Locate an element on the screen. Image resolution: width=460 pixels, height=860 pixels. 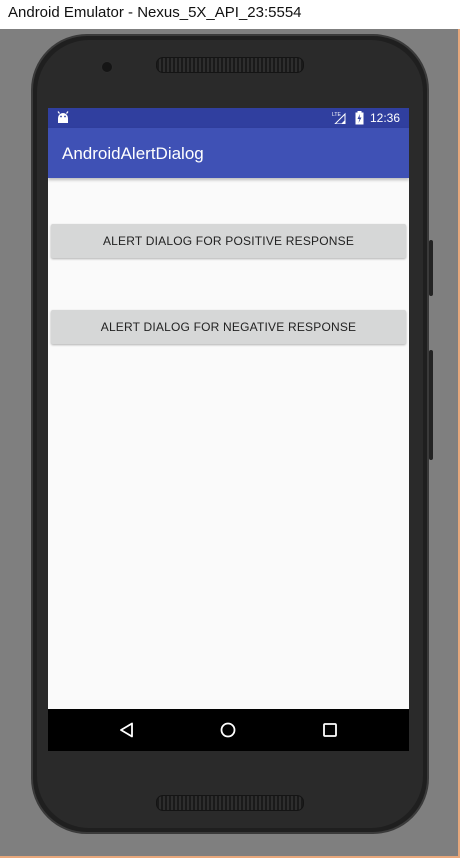
status-clock: 12:36 is located at coordinates (385, 118).